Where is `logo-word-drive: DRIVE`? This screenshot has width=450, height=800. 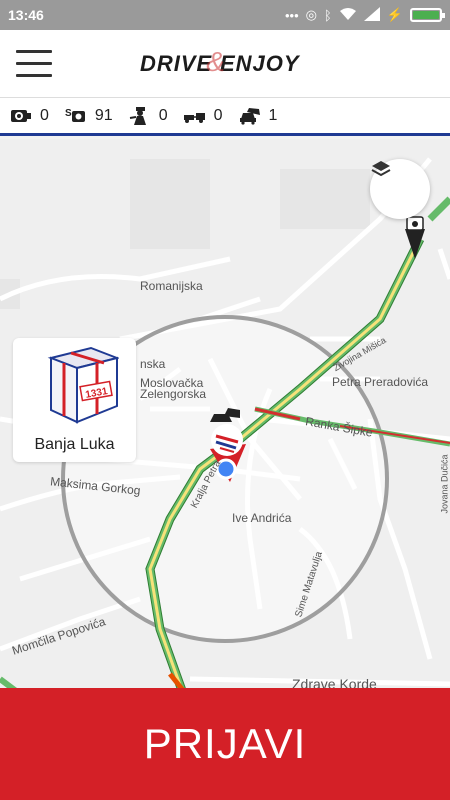 logo-word-drive: DRIVE is located at coordinates (176, 63).